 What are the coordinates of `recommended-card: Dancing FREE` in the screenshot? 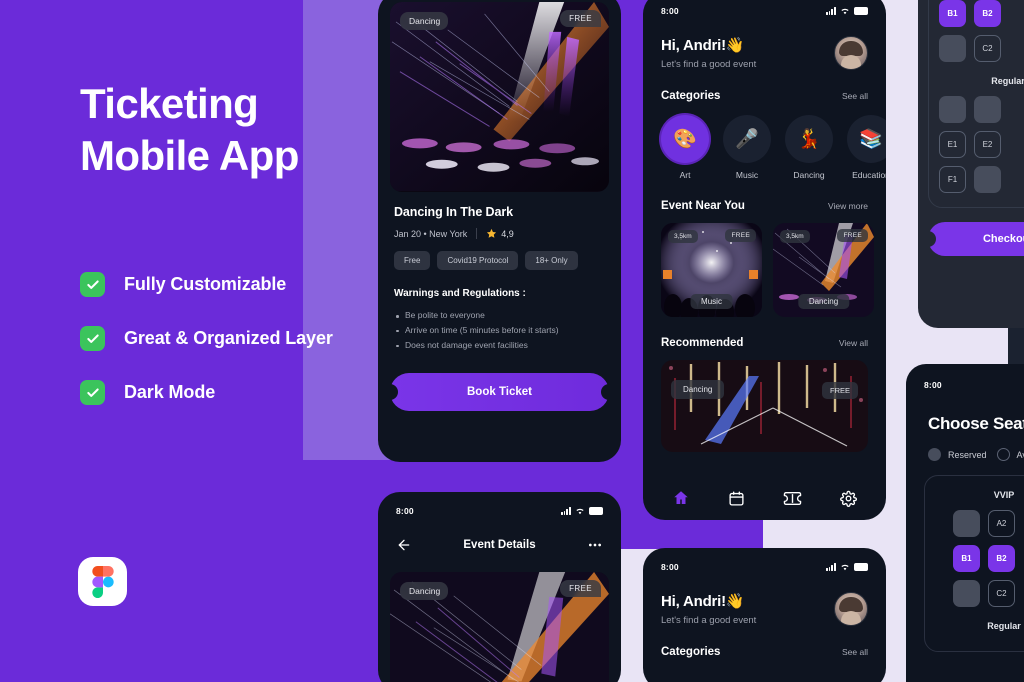 It's located at (764, 406).